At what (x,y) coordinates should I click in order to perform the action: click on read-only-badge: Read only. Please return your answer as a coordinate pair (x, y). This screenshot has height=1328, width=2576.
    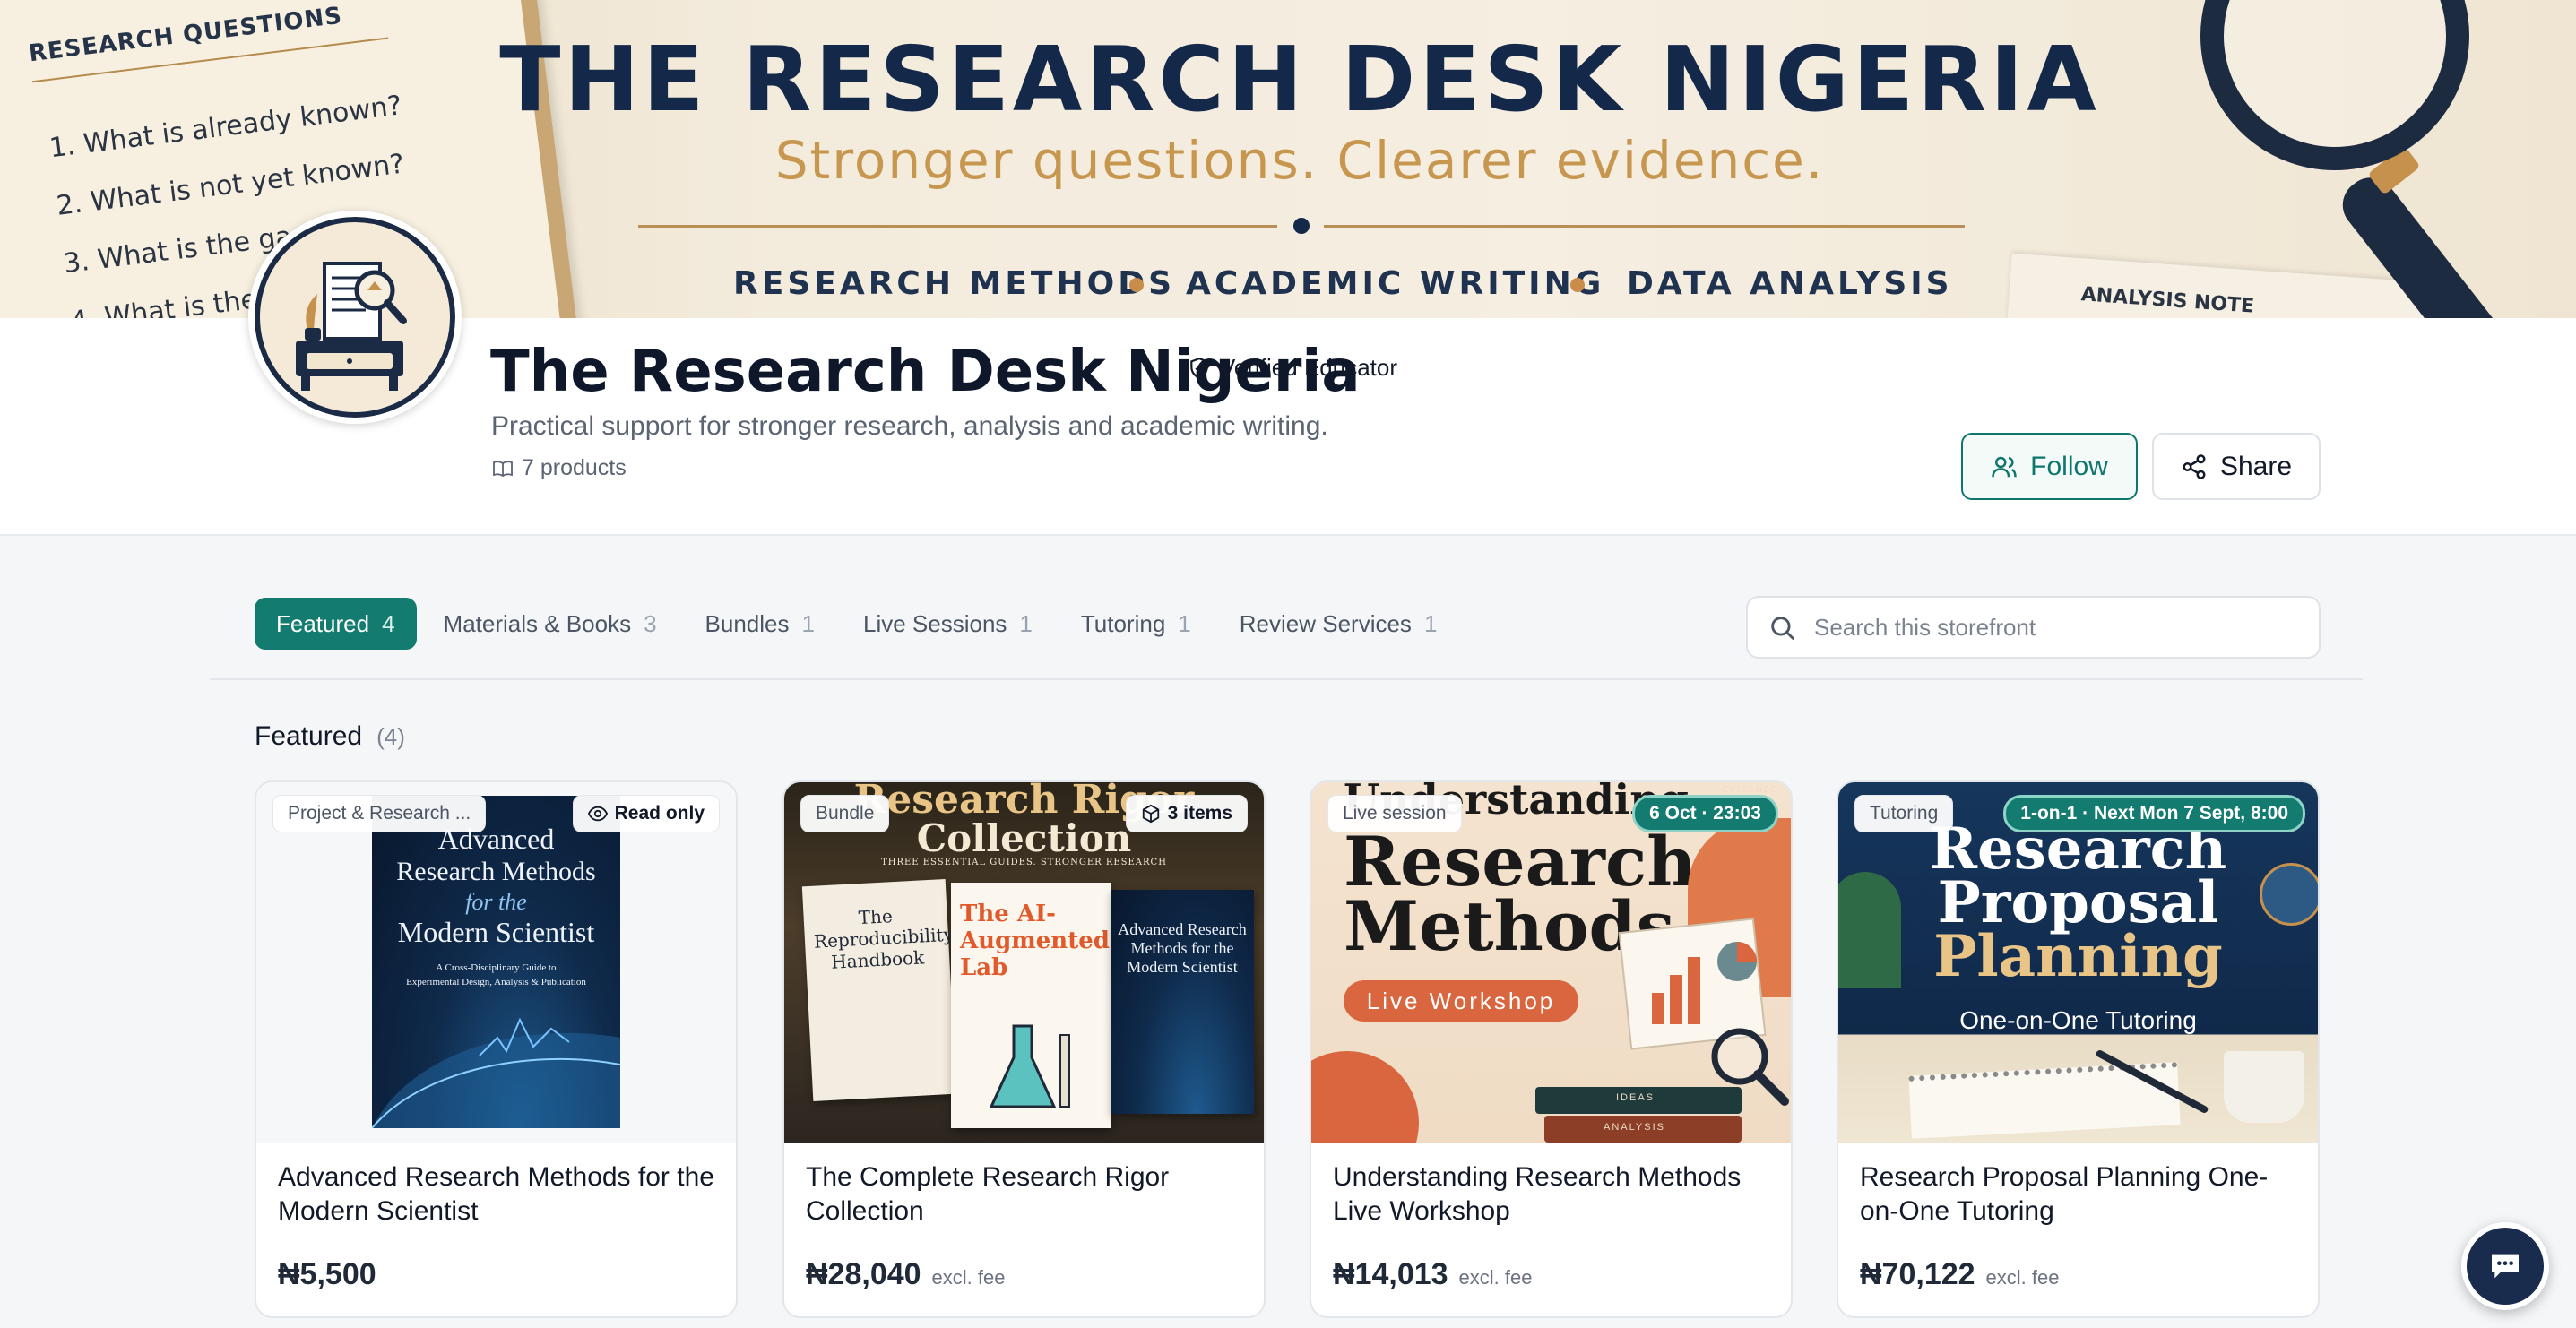
    Looking at the image, I should click on (646, 814).